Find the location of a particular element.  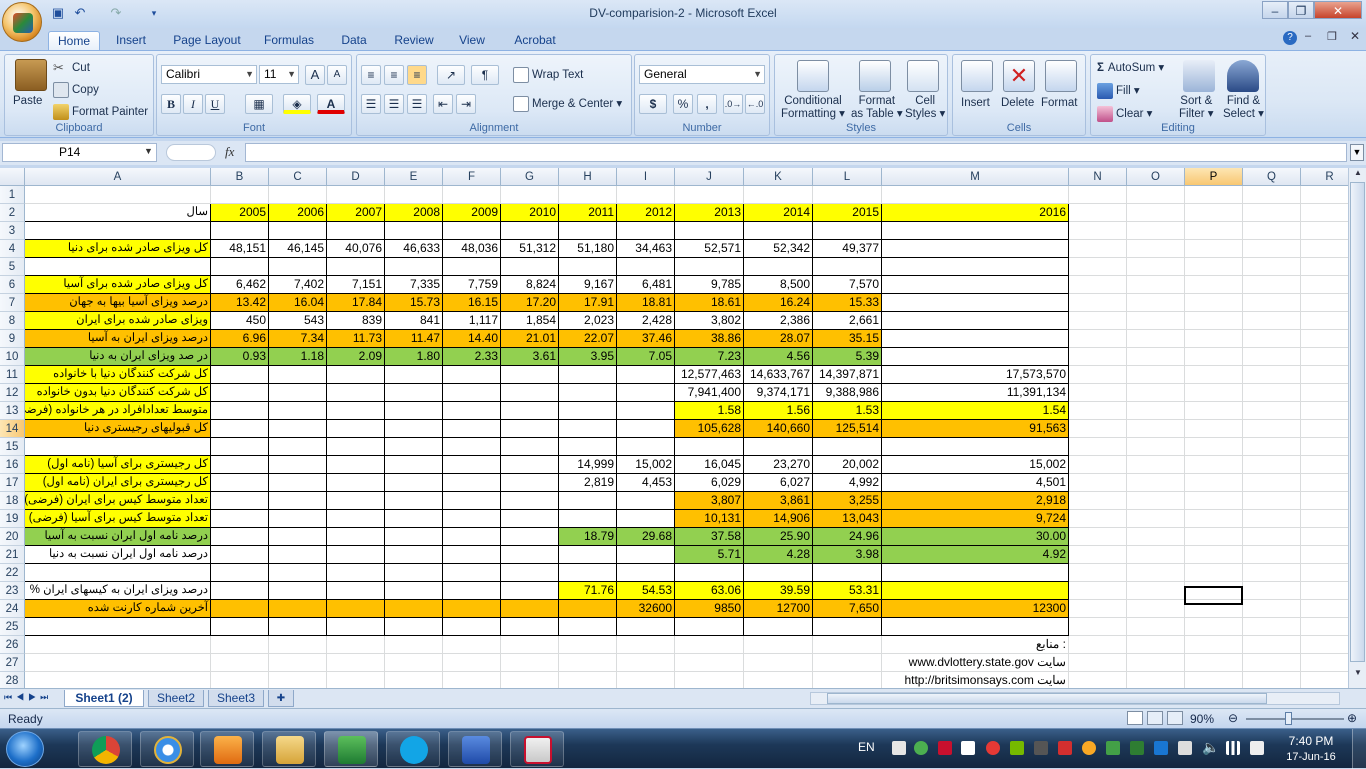

cell-i3 is located at coordinates (646, 231).